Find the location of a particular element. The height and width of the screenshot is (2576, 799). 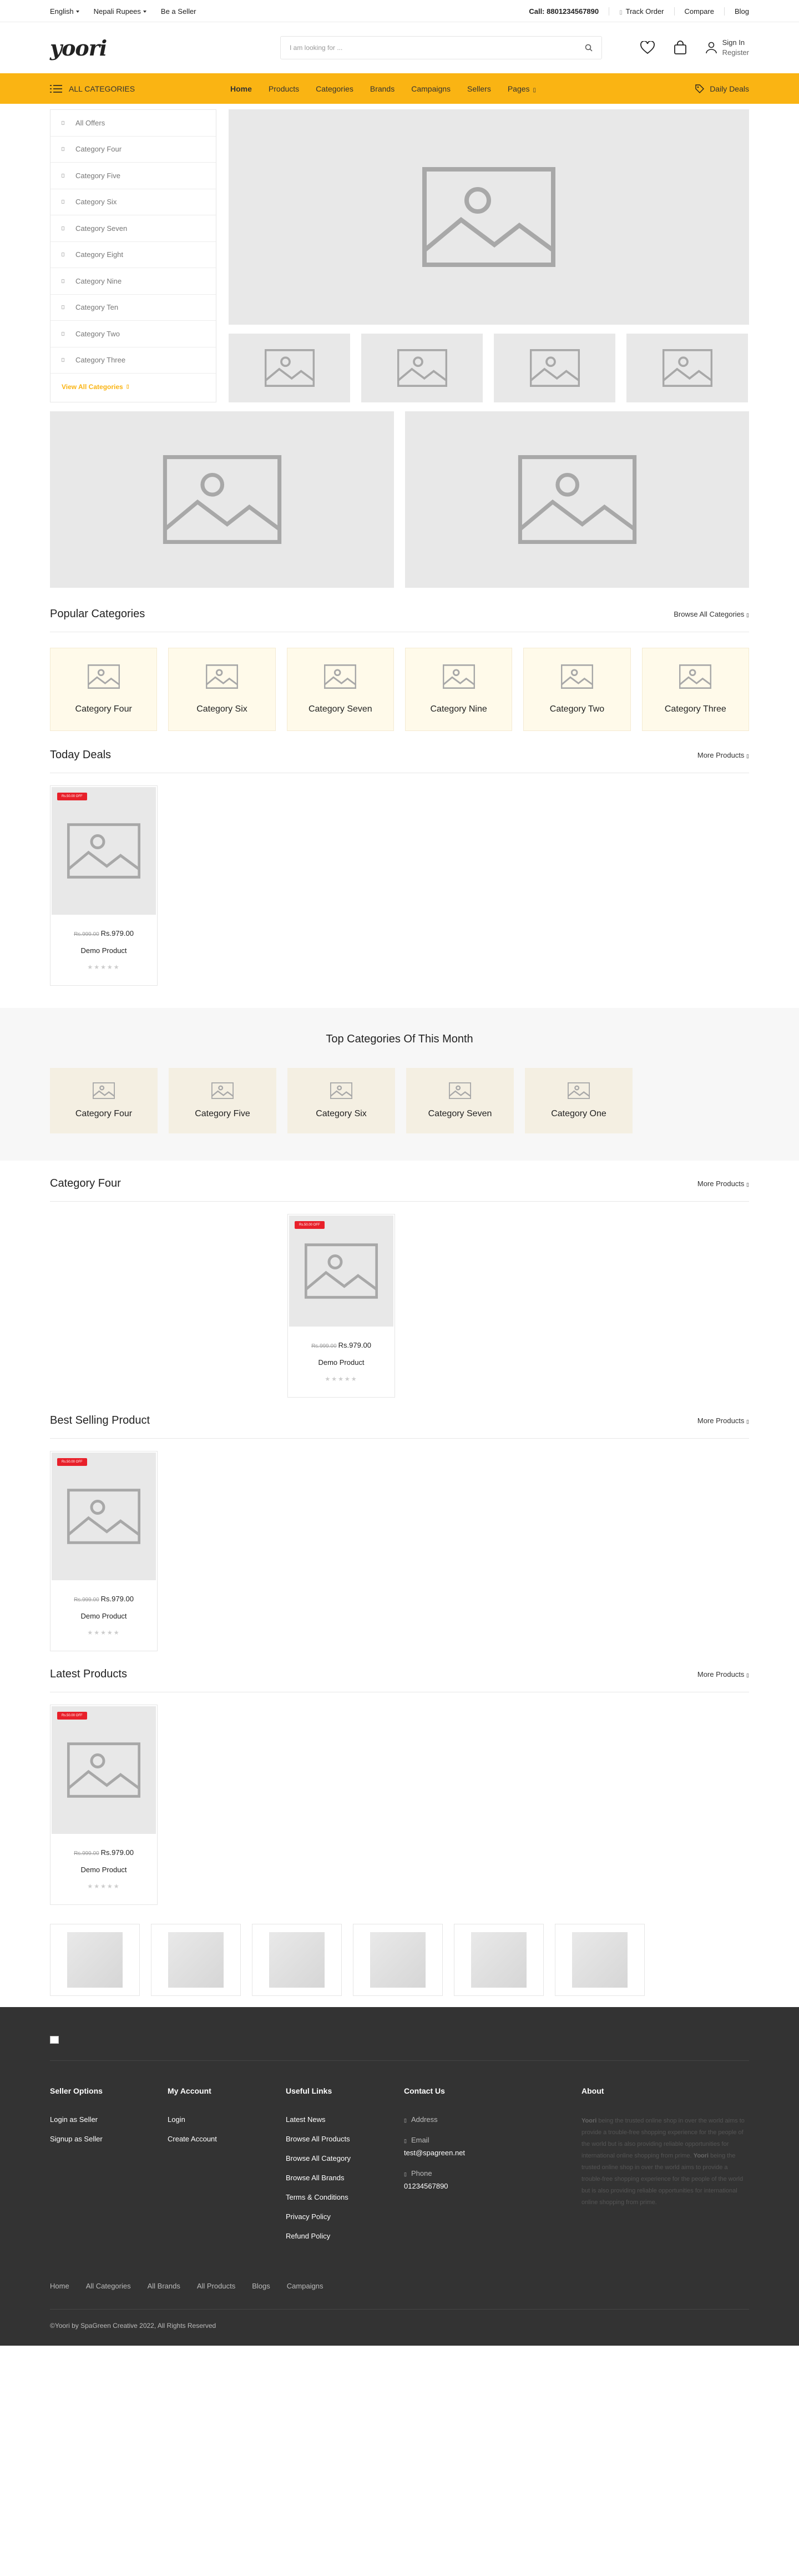

account-menu: Sign In Register is located at coordinates (727, 48).